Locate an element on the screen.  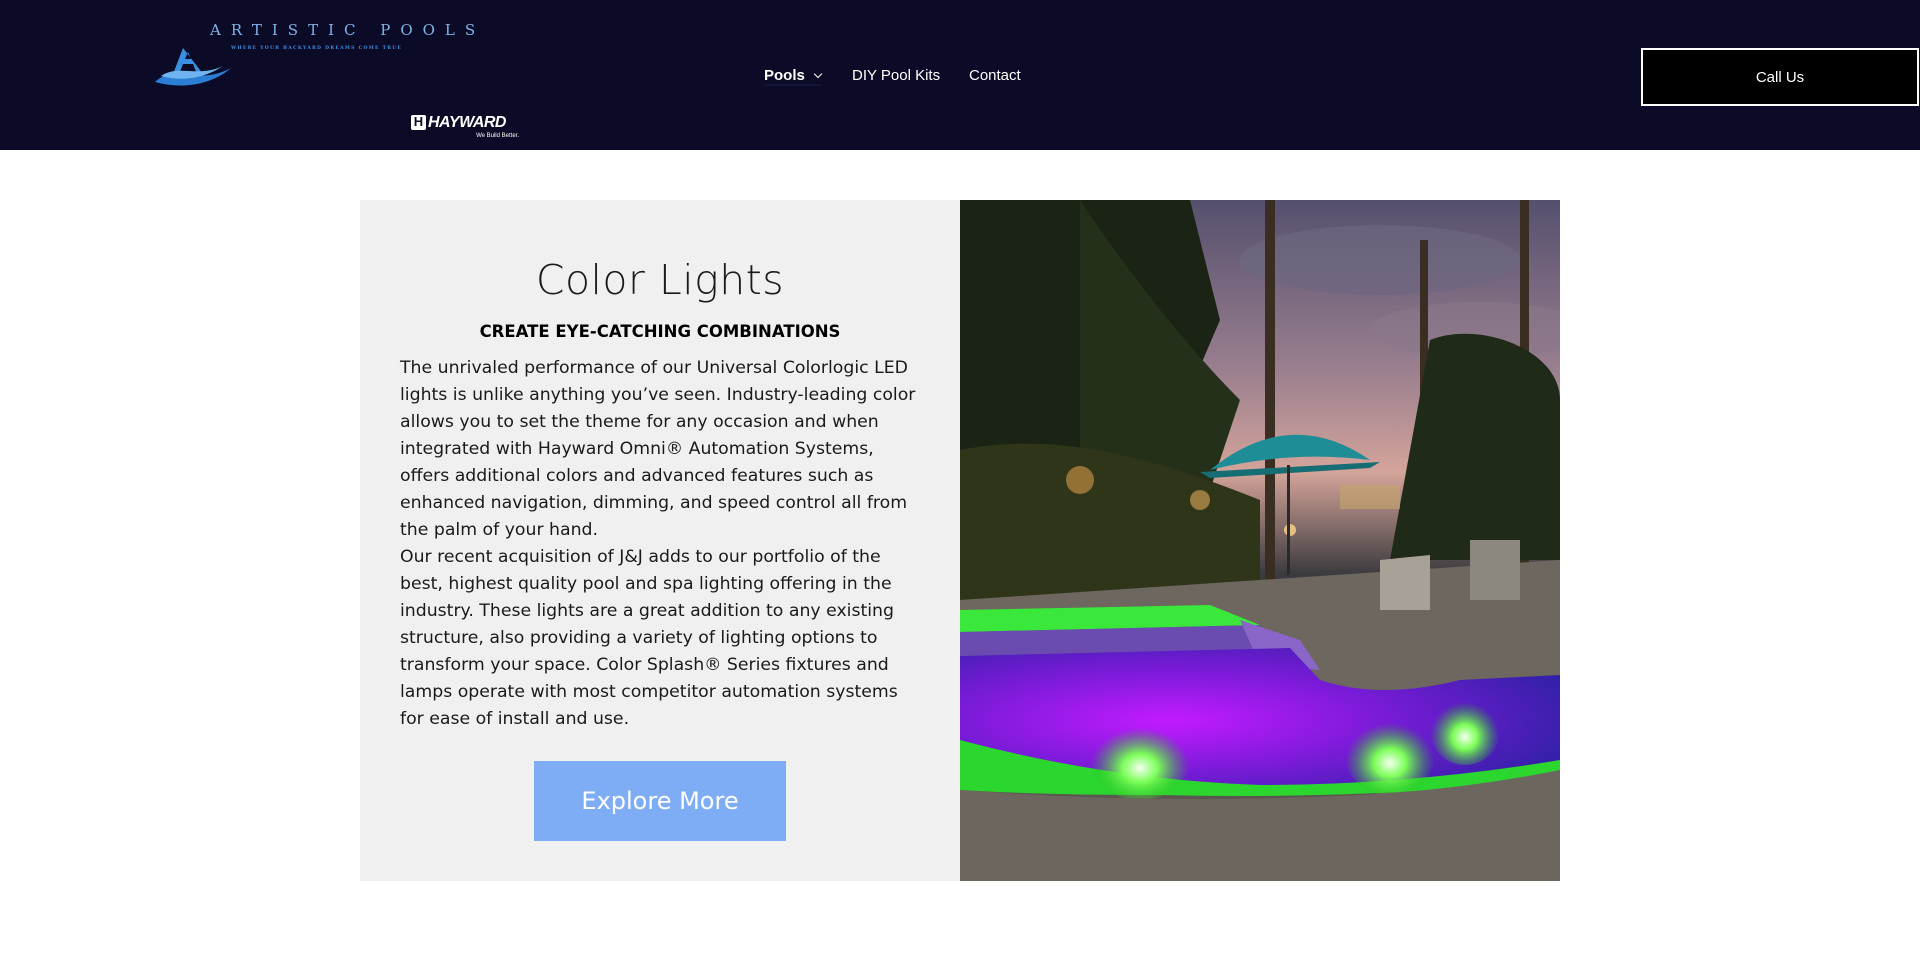
nav-item-label: Pools is located at coordinates (784, 75).